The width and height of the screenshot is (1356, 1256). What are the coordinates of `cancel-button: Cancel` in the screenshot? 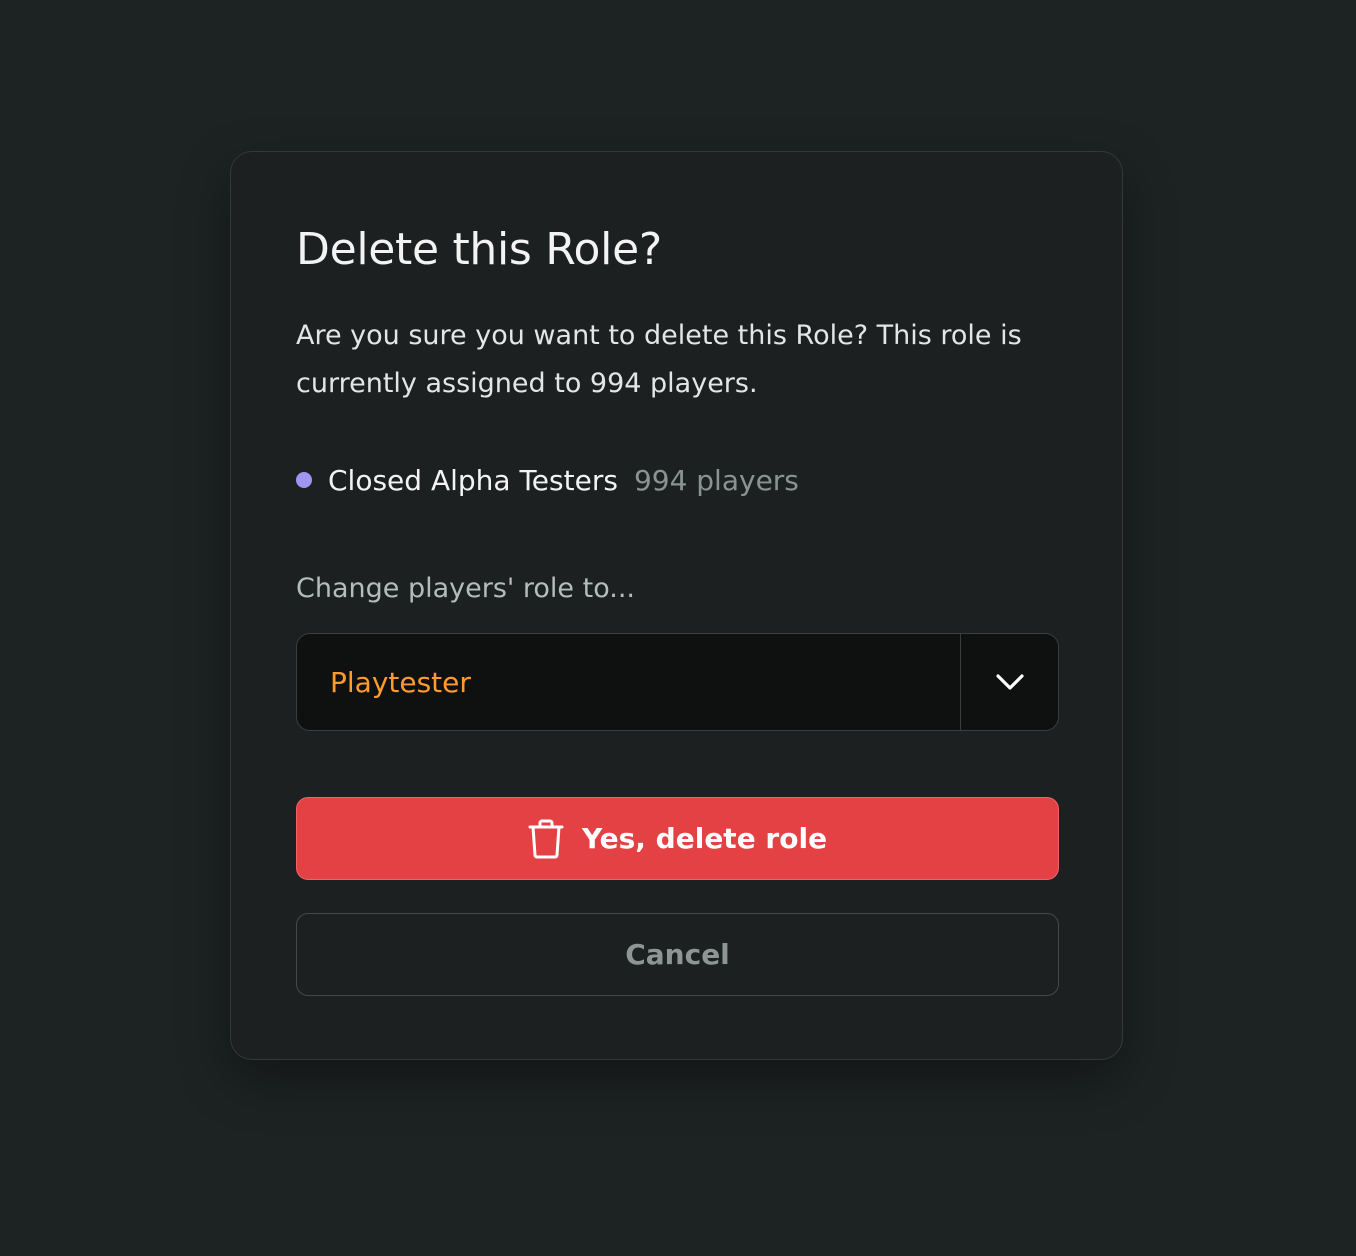 It's located at (677, 954).